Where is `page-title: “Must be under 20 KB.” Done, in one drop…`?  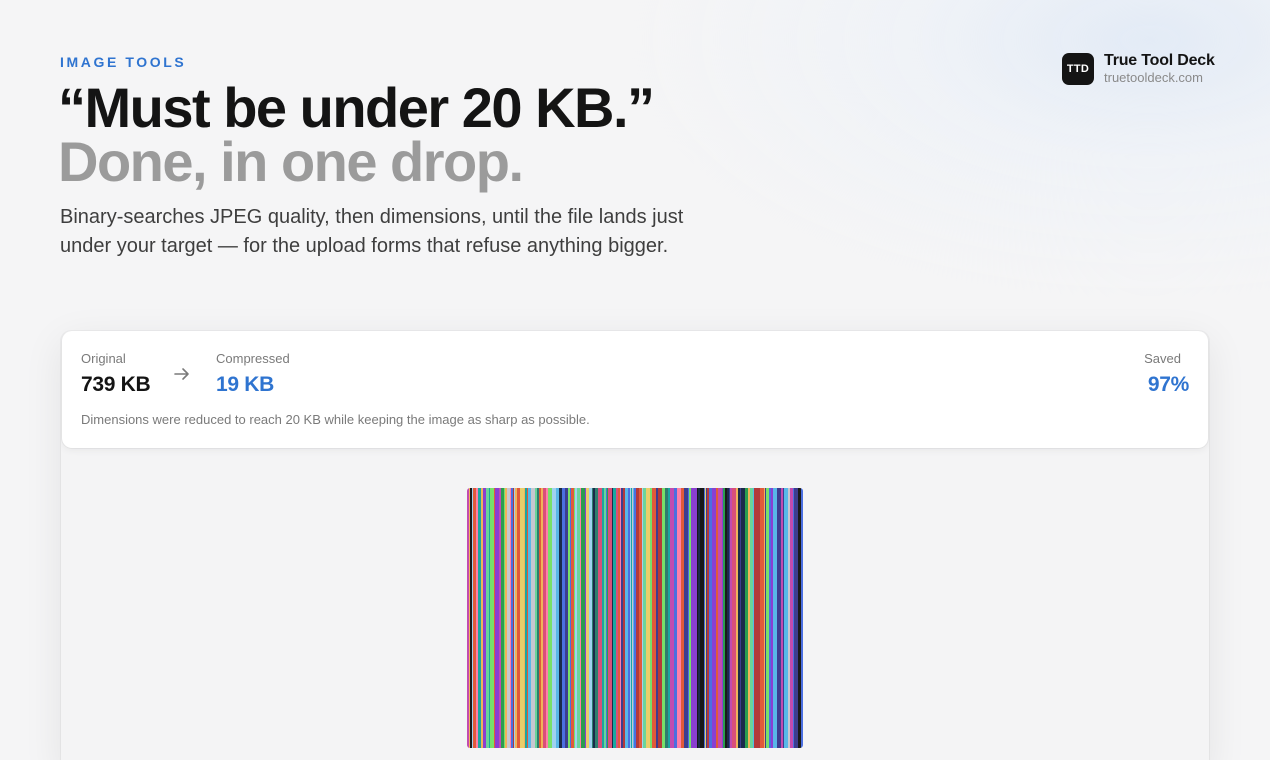 page-title: “Must be under 20 KB.” Done, in one drop… is located at coordinates (356, 133).